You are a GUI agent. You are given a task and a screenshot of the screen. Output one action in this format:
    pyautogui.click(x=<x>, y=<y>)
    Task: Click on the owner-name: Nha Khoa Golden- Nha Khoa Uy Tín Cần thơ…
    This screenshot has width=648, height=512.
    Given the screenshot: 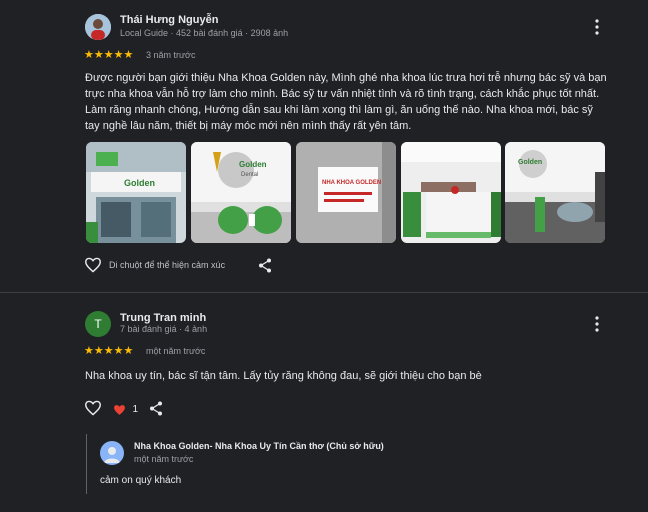 What is the action you would take?
    pyautogui.click(x=259, y=446)
    